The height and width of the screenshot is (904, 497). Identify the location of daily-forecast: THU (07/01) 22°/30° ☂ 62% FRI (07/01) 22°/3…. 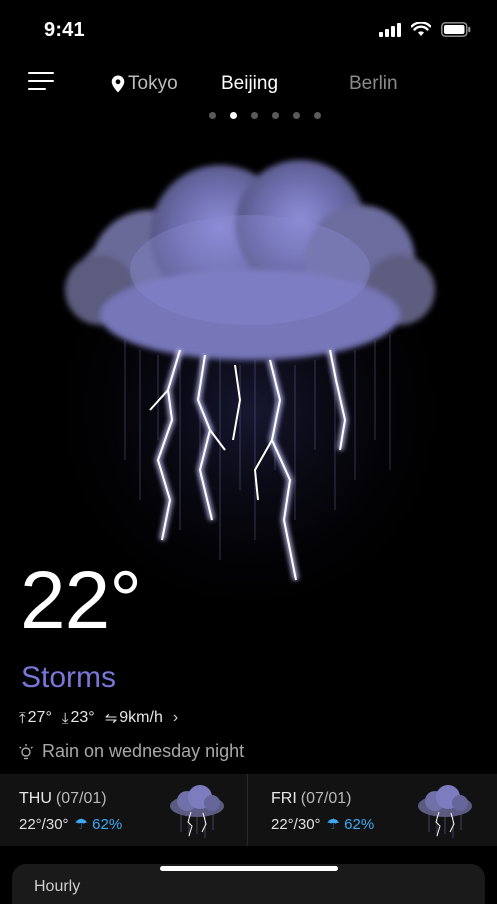
(248, 810).